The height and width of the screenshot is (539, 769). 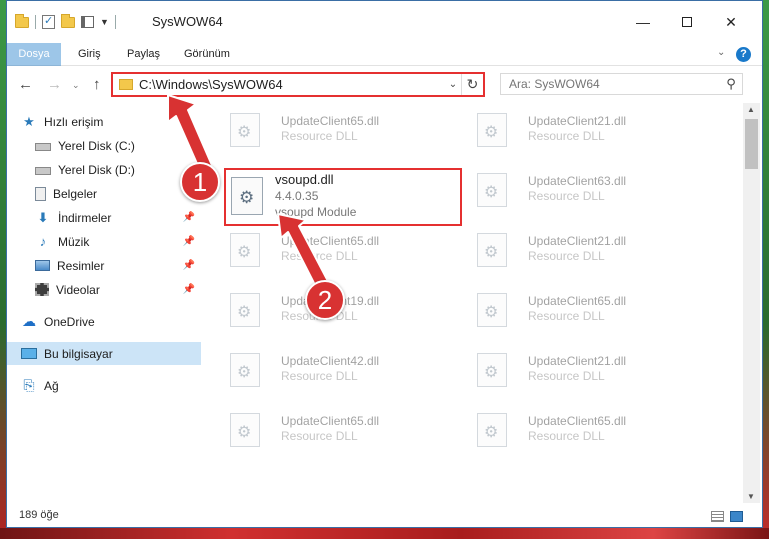 I want to click on vertical-scrollbar: ▲ ▼, so click(x=751, y=303).